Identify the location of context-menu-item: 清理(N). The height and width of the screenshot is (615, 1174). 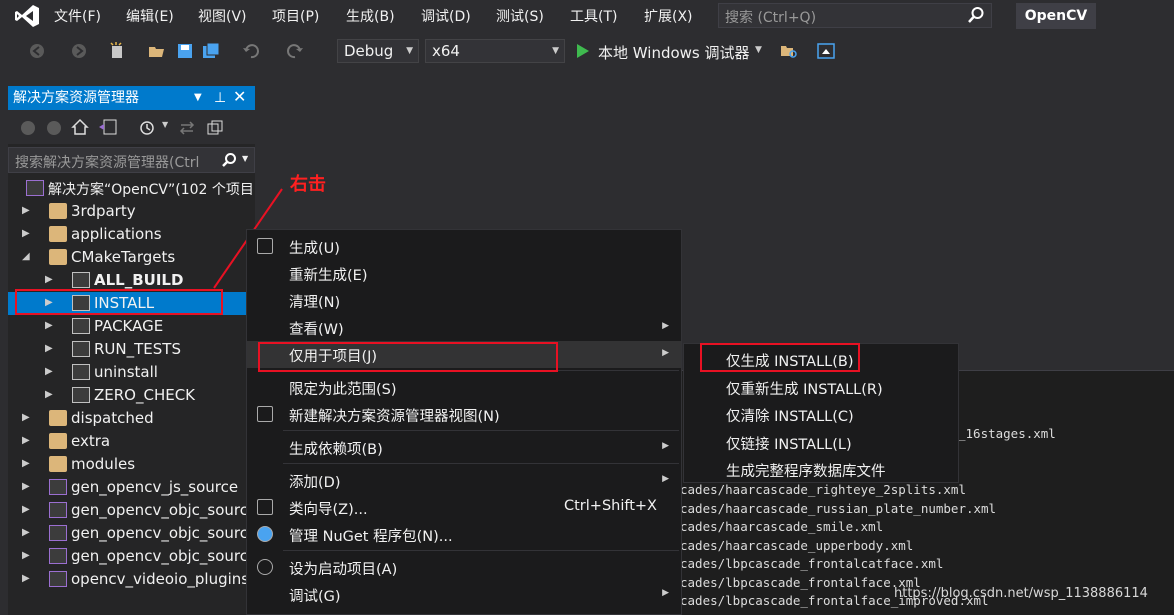
(464, 300).